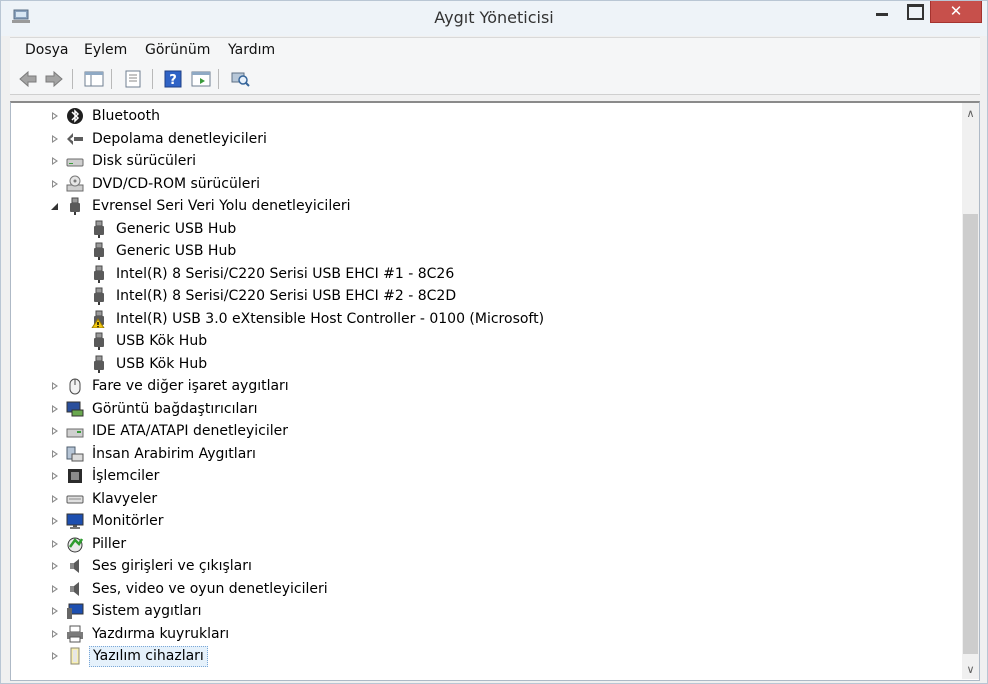  What do you see at coordinates (126, 476) in the screenshot?
I see `tree-item-label: İşlemciler` at bounding box center [126, 476].